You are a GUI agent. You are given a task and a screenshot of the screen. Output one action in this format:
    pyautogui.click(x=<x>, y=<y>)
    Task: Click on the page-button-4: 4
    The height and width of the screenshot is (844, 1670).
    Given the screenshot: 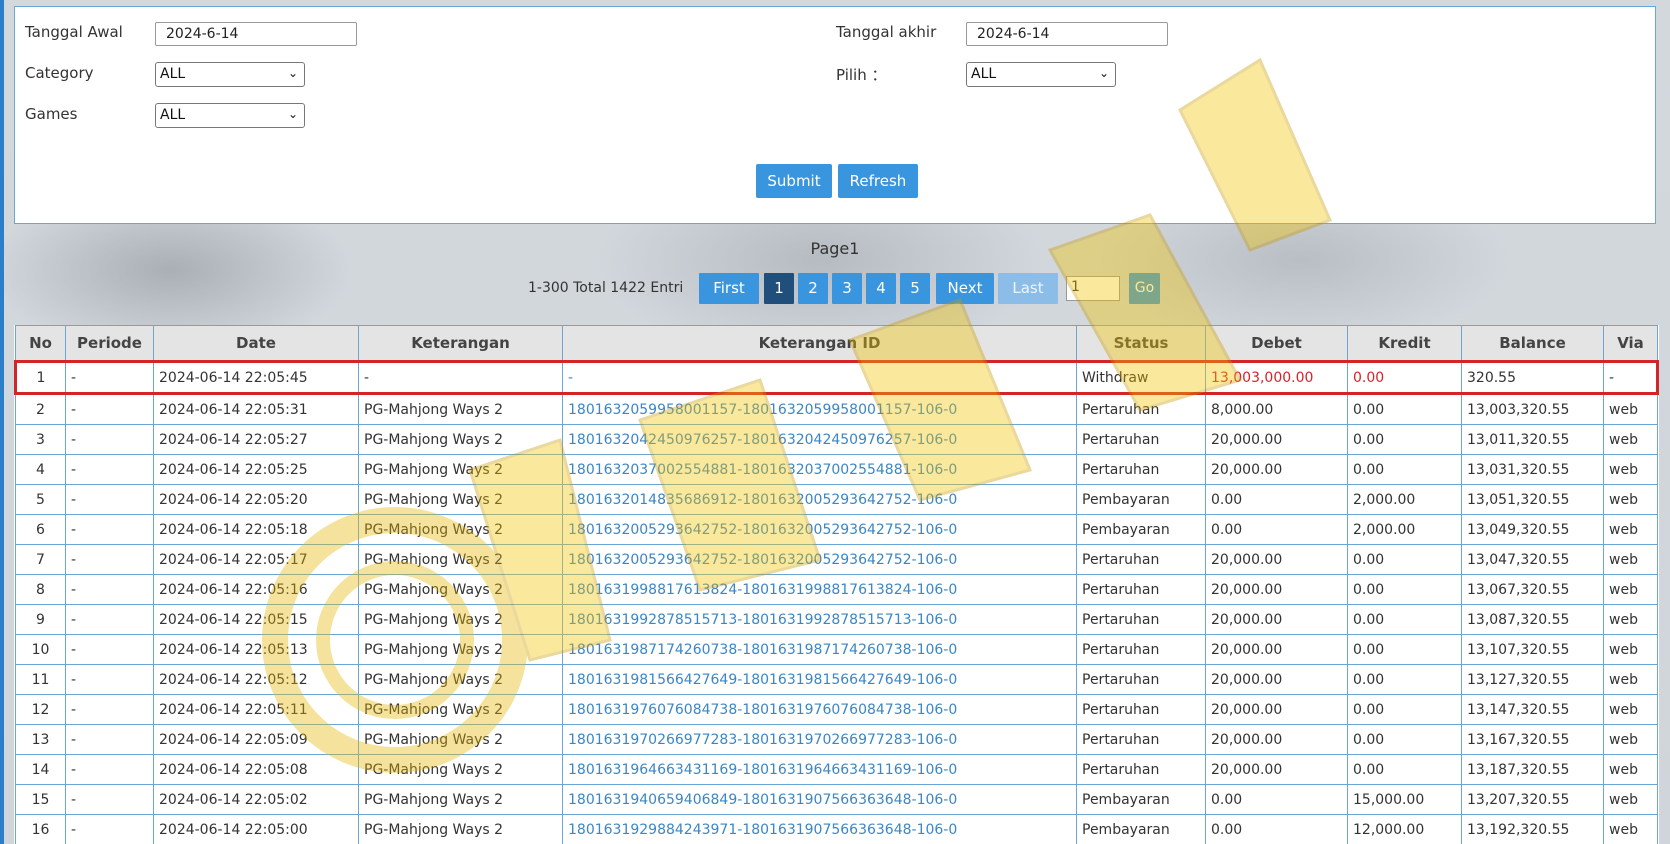 What is the action you would take?
    pyautogui.click(x=881, y=288)
    